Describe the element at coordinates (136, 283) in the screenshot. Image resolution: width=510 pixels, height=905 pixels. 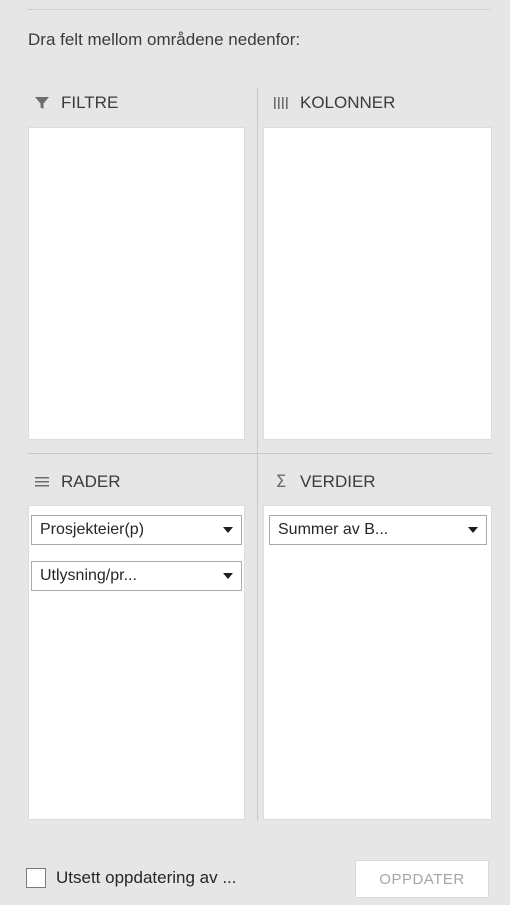
I see `filters-drop-area` at that location.